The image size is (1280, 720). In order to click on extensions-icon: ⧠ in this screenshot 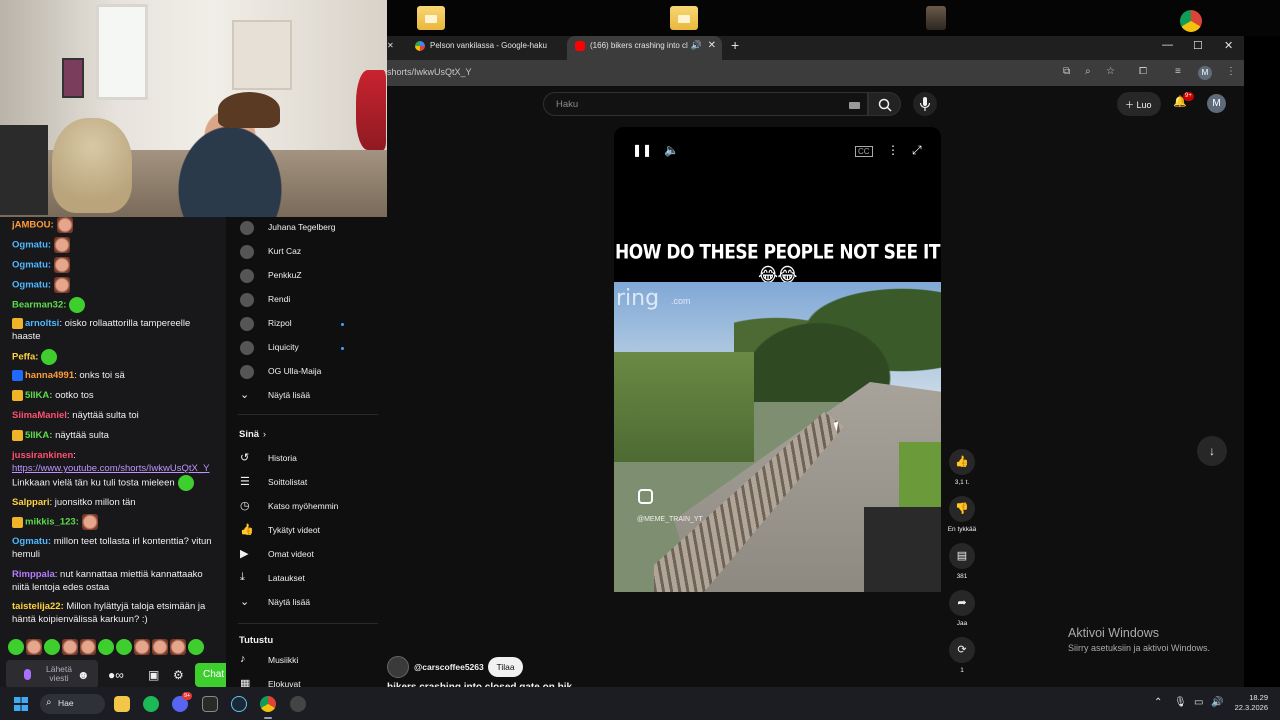, I will do `click(1143, 71)`.